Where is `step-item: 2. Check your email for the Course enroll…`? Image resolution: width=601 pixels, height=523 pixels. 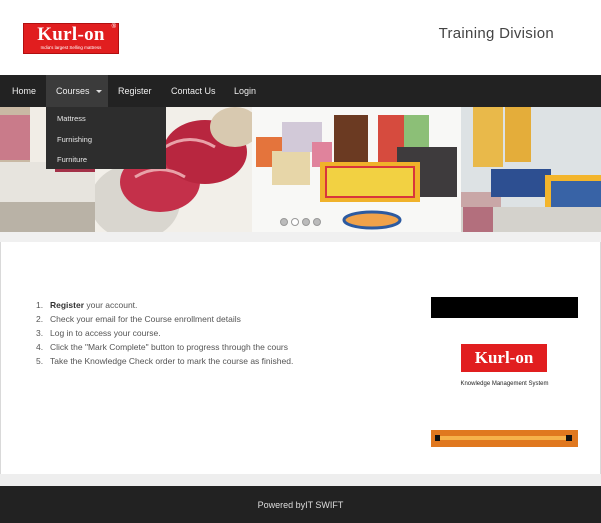 step-item: 2. Check your email for the Course enroll… is located at coordinates (138, 319).